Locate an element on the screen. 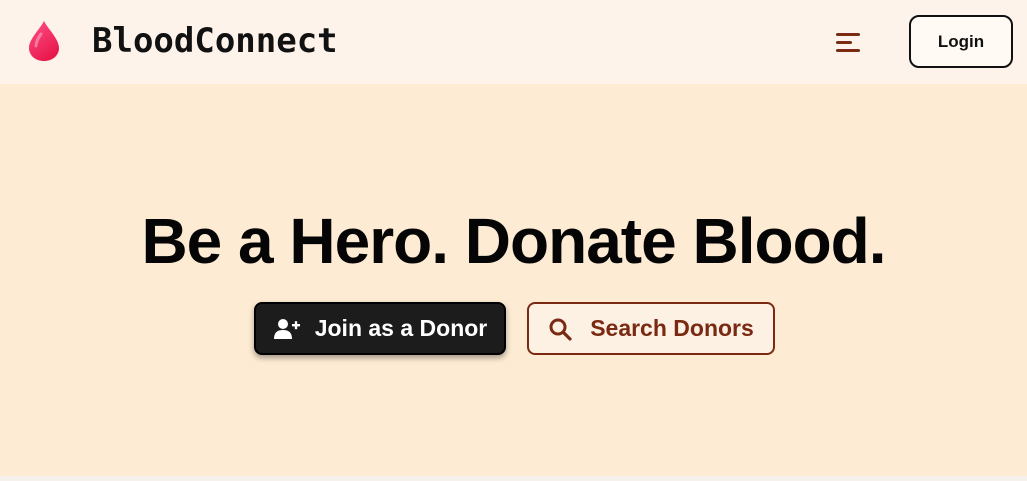  add-user-icon is located at coordinates (286, 328).